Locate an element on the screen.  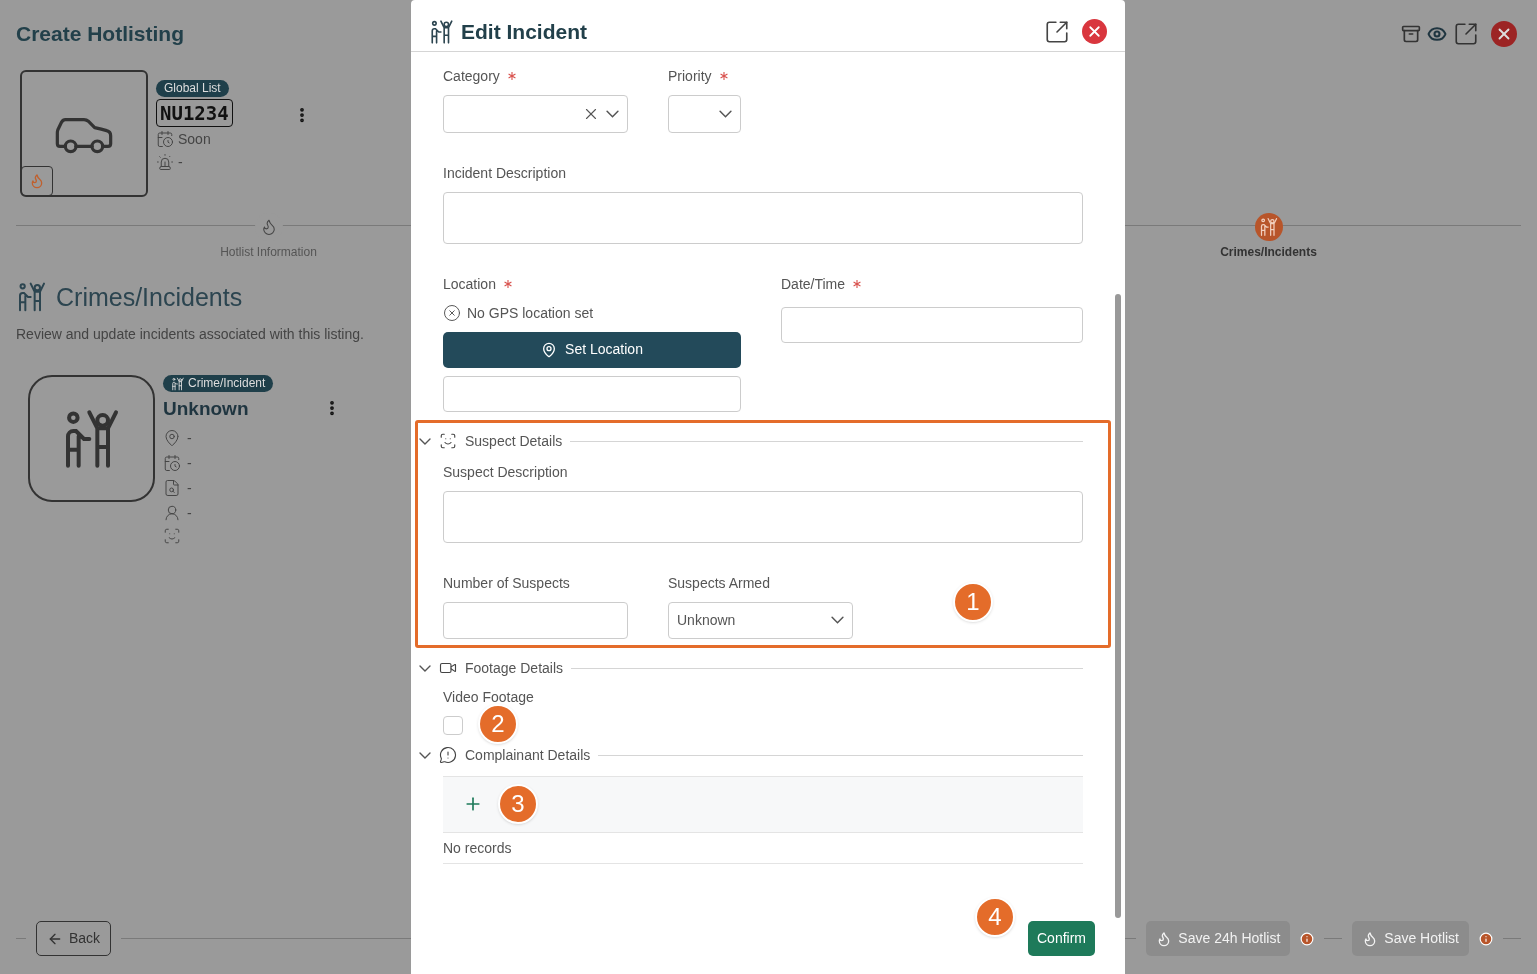
face-scan-icon is located at coordinates (172, 535).